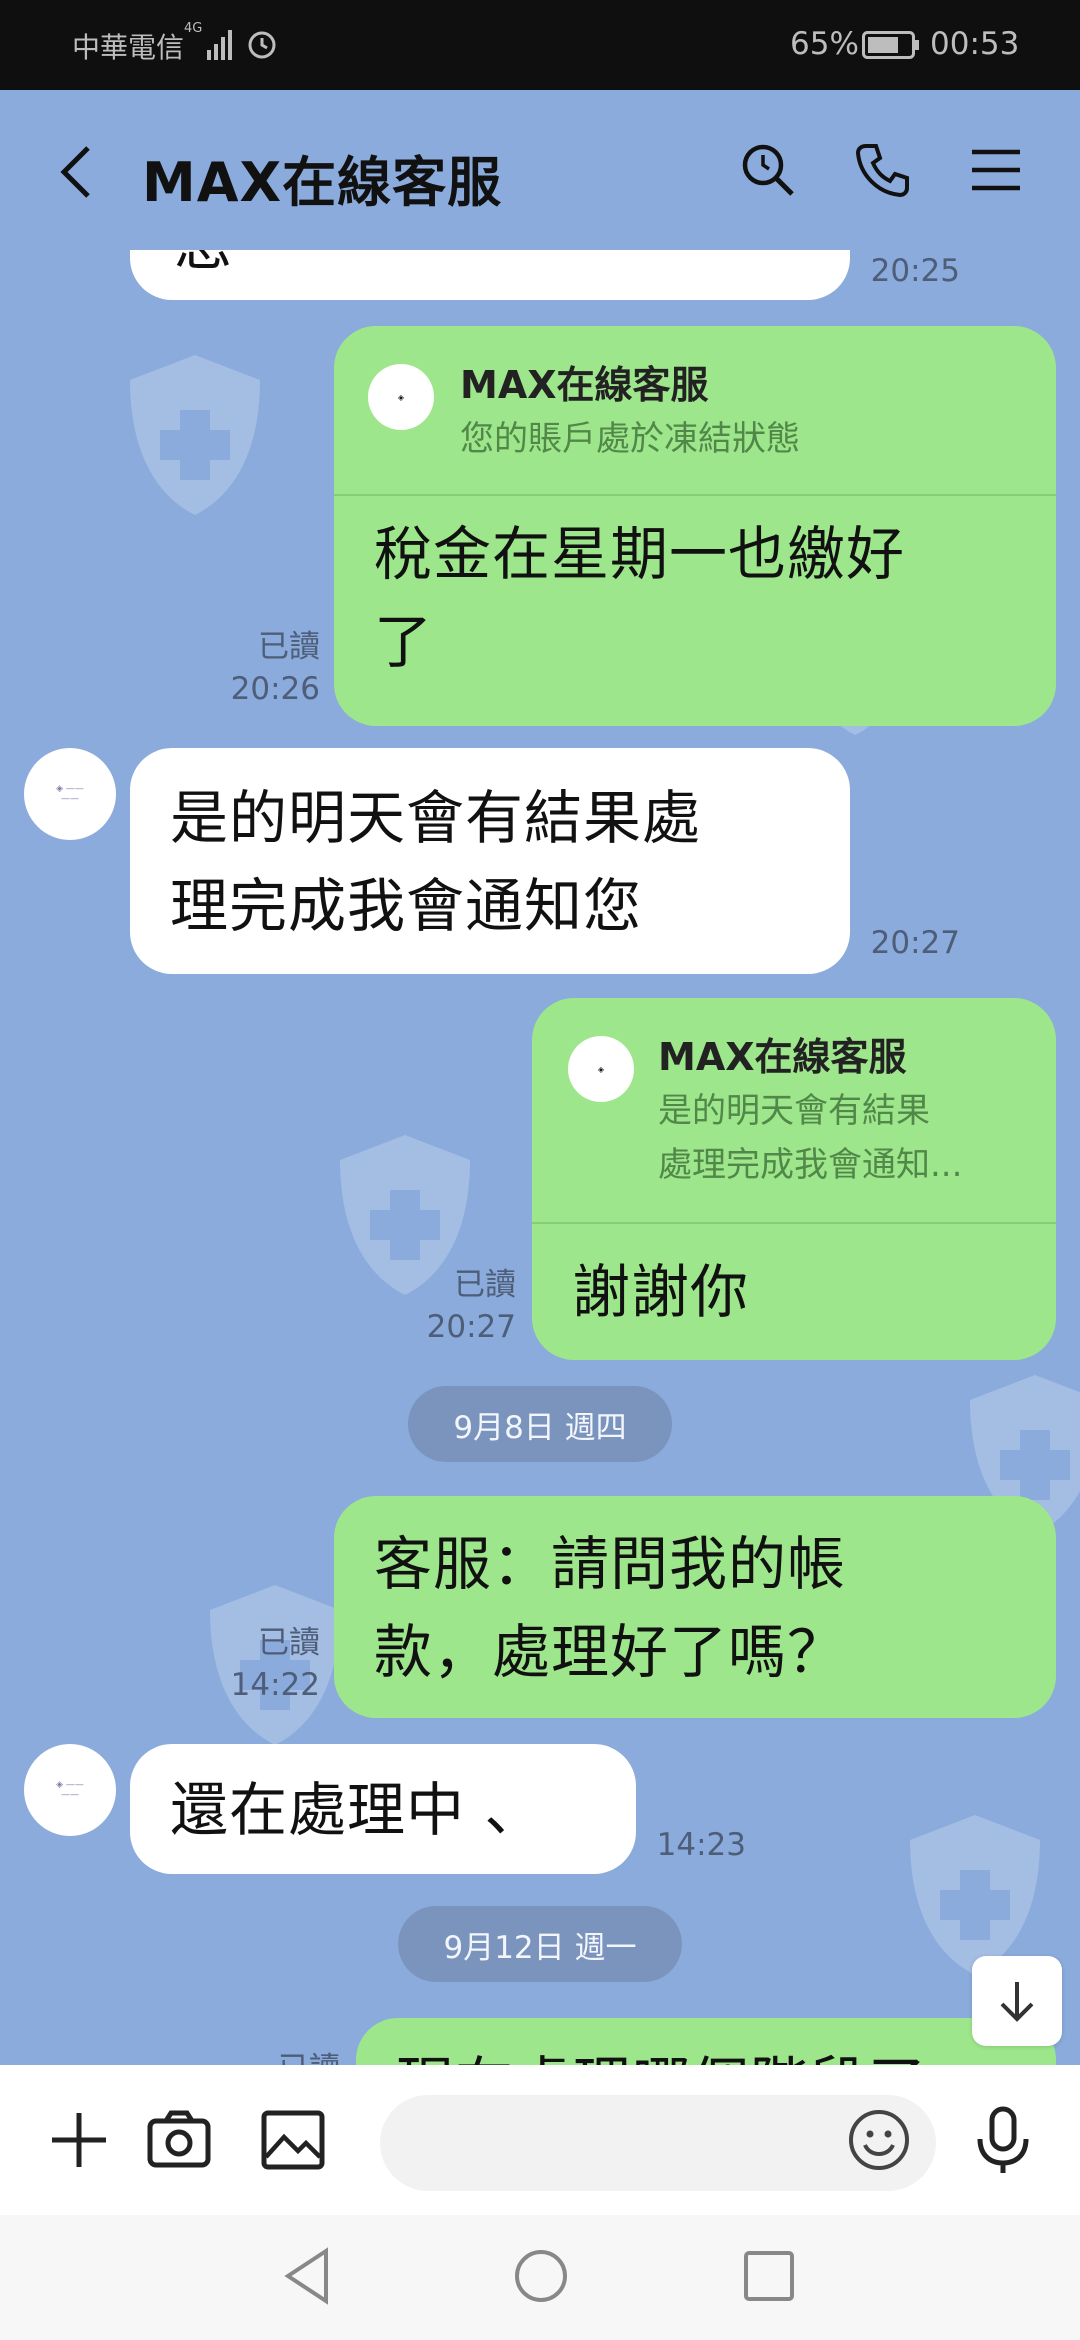  I want to click on message-line: 理完成我會通知您, so click(406, 906).